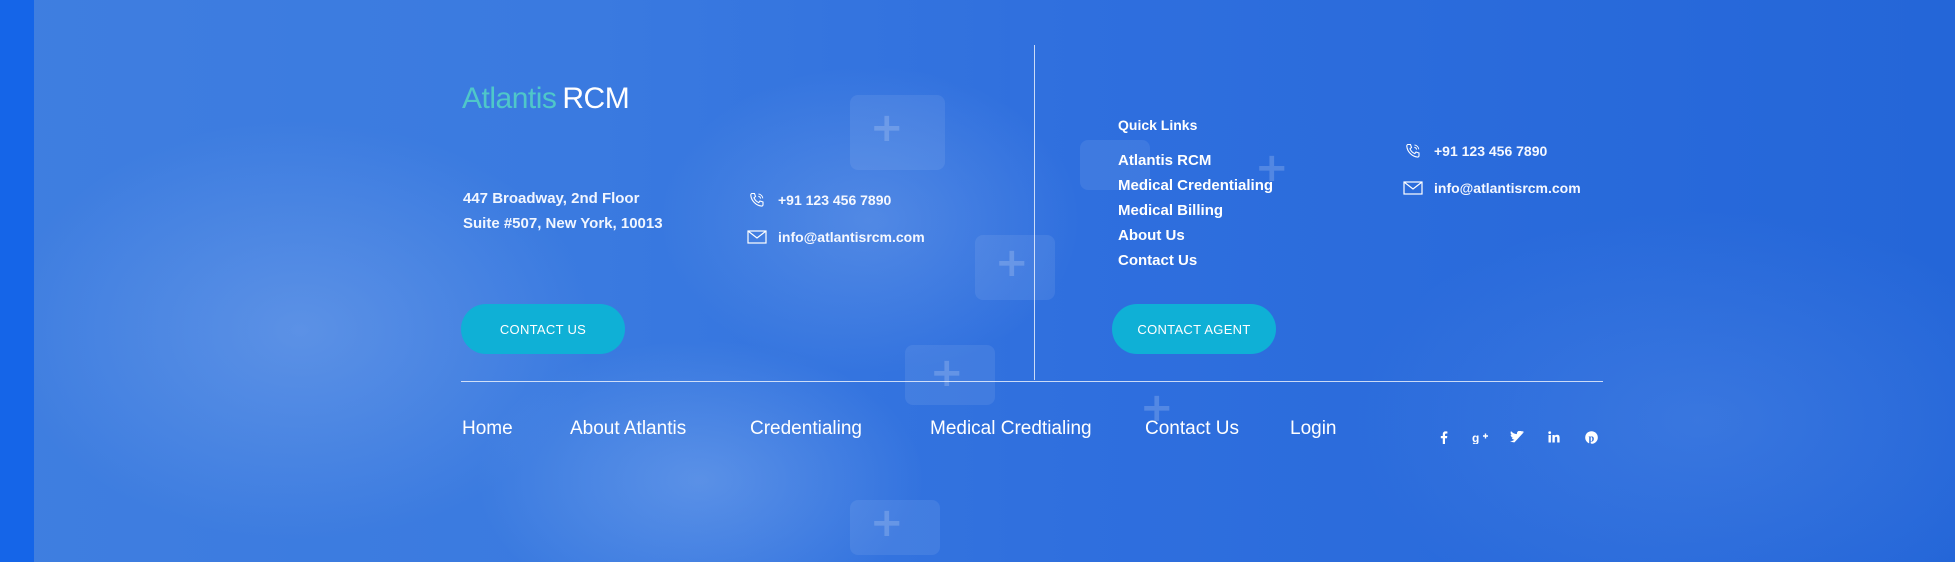 The width and height of the screenshot is (1955, 562). What do you see at coordinates (17, 281) in the screenshot?
I see `left-edge-bar` at bounding box center [17, 281].